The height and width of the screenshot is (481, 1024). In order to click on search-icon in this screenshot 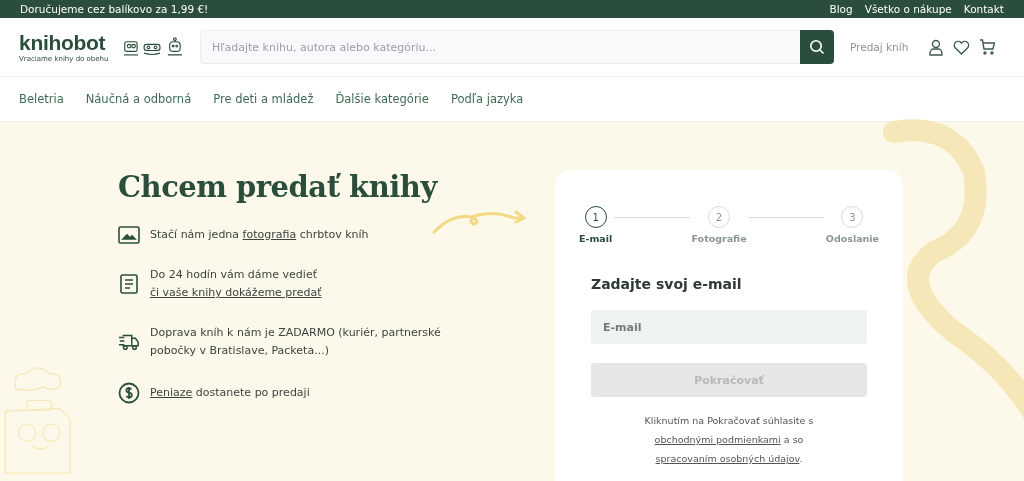, I will do `click(816, 47)`.